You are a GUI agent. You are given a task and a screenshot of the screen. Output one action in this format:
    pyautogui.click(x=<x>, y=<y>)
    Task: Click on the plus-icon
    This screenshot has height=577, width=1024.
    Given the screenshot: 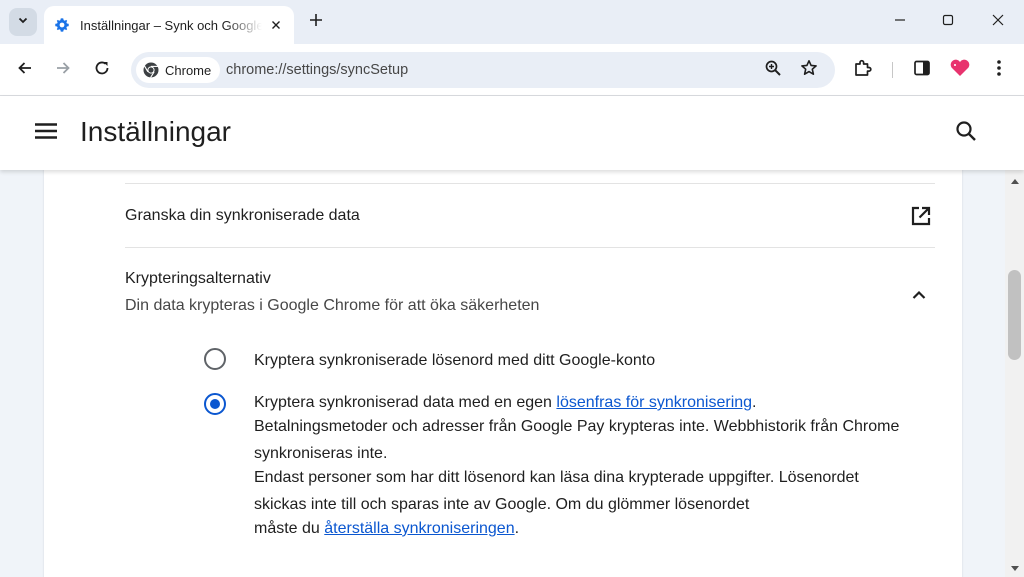 What is the action you would take?
    pyautogui.click(x=316, y=22)
    